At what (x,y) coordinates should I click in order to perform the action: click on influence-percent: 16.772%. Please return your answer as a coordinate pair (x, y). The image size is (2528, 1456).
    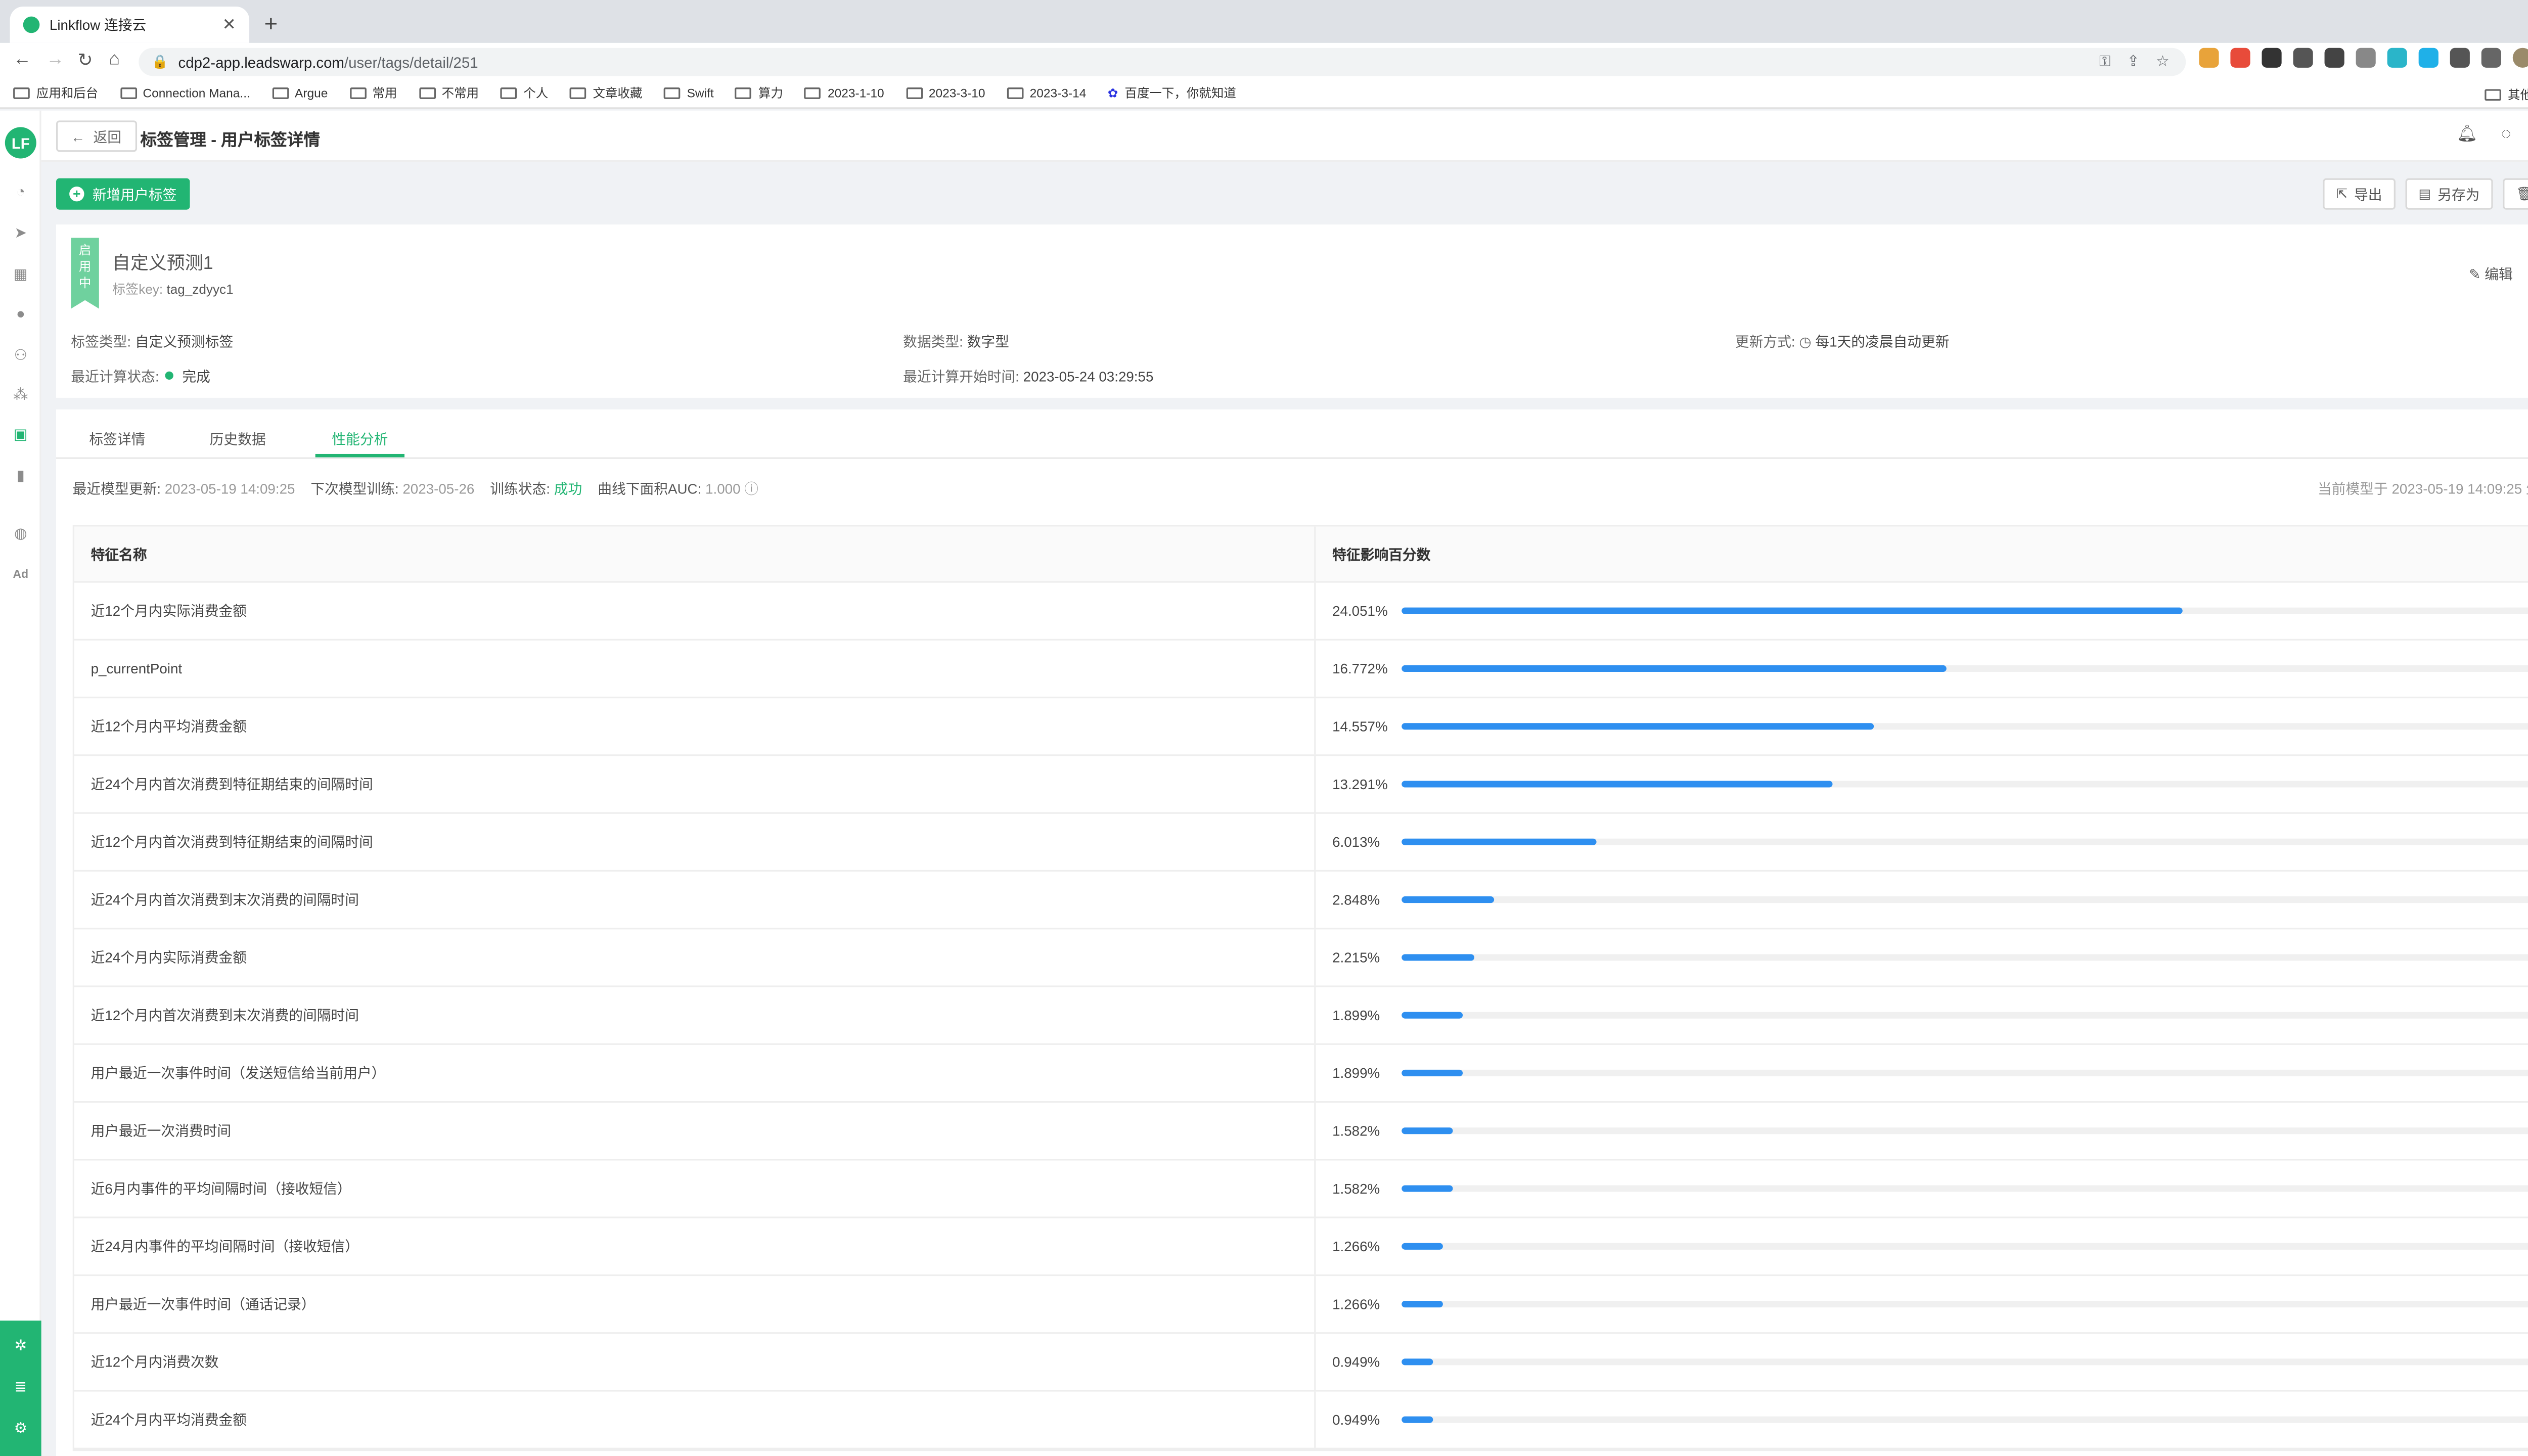
    Looking at the image, I should click on (1360, 668).